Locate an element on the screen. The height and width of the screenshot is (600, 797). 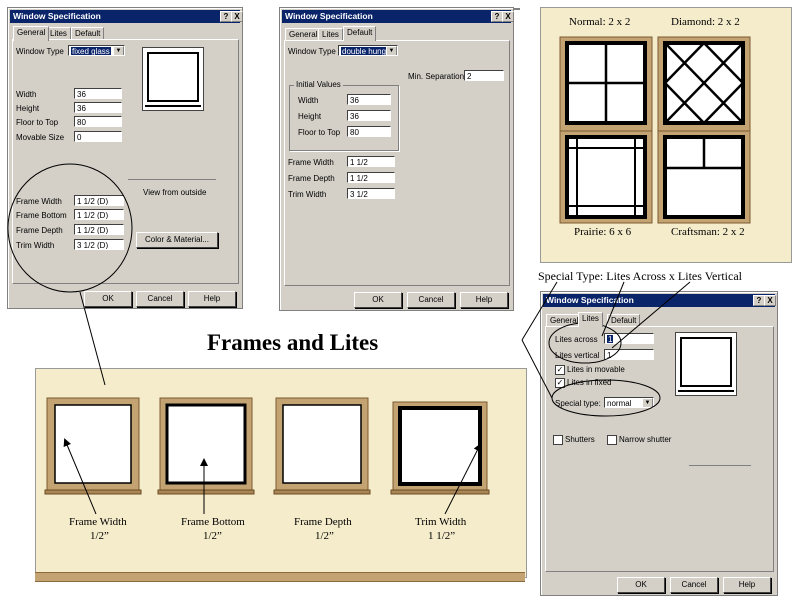
frame-bottom-example-window is located at coordinates (206, 446).